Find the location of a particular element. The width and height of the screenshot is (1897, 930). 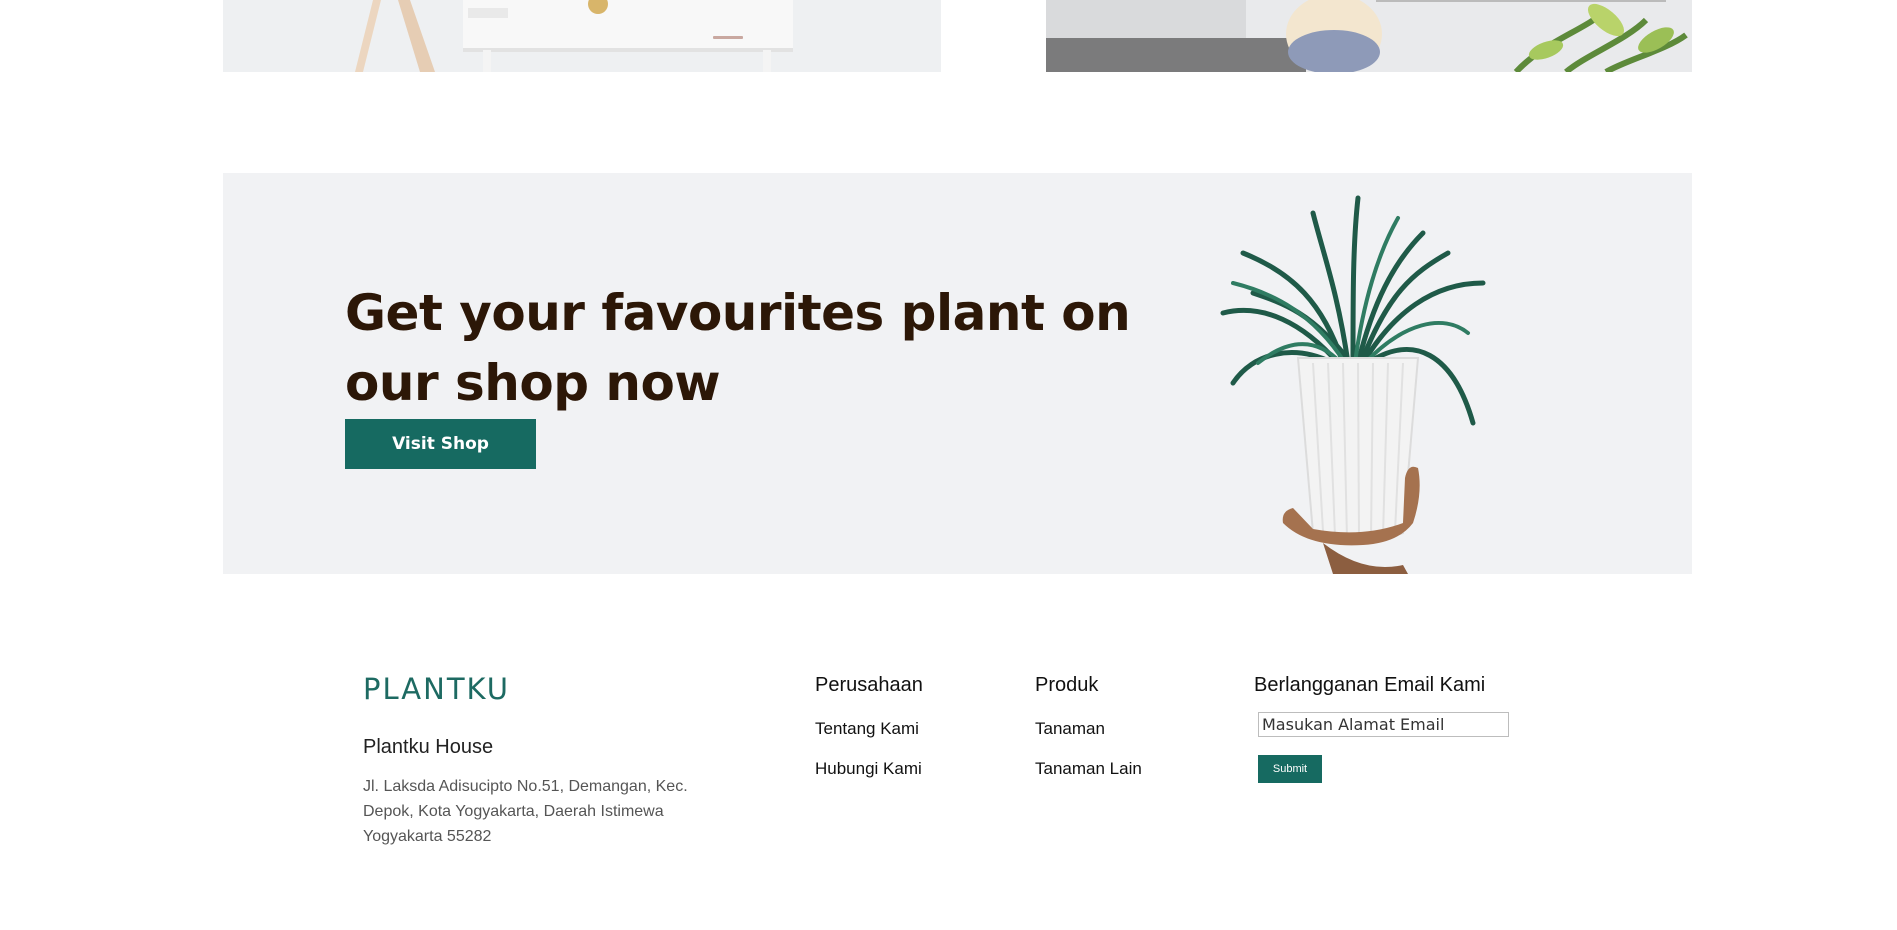

potted-plant-image is located at coordinates (1353, 384).